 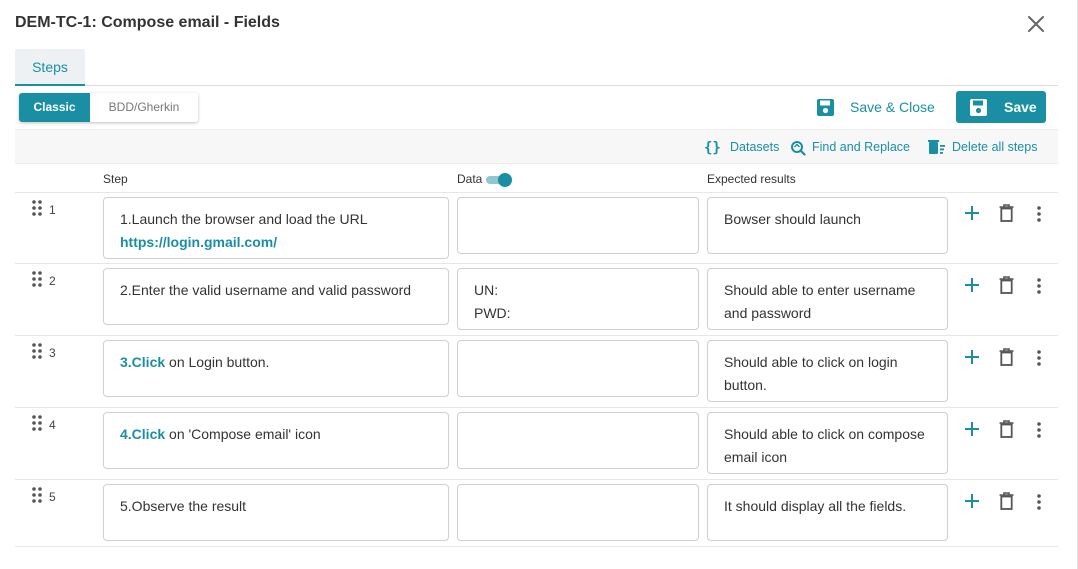 I want to click on delete-list-icon, so click(x=936, y=146).